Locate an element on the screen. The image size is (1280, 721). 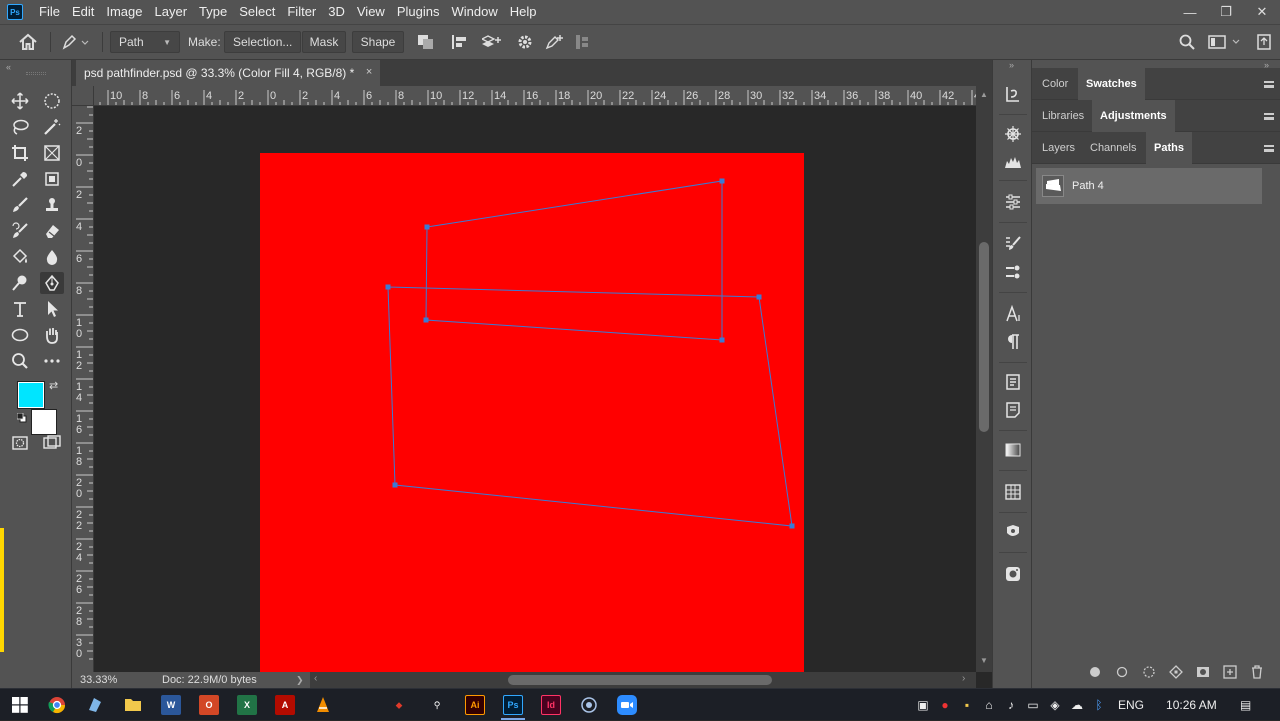
tab-color: Color is located at coordinates (1055, 84).